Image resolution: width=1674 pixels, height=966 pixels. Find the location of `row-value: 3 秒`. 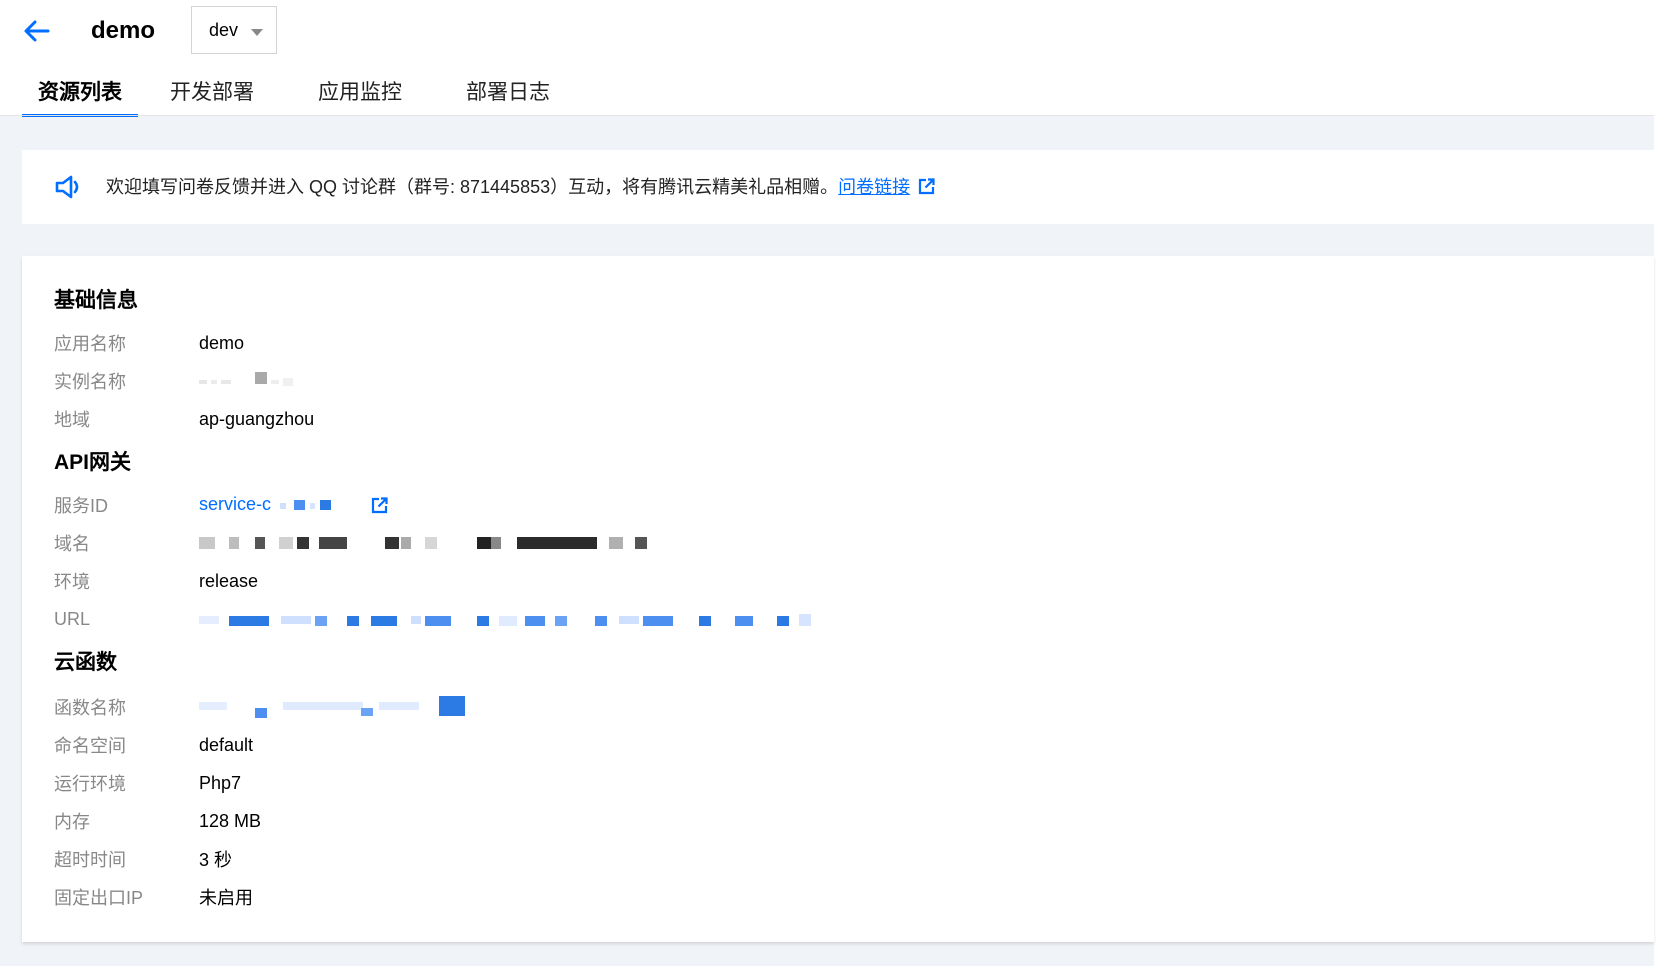

row-value: 3 秒 is located at coordinates (216, 860).